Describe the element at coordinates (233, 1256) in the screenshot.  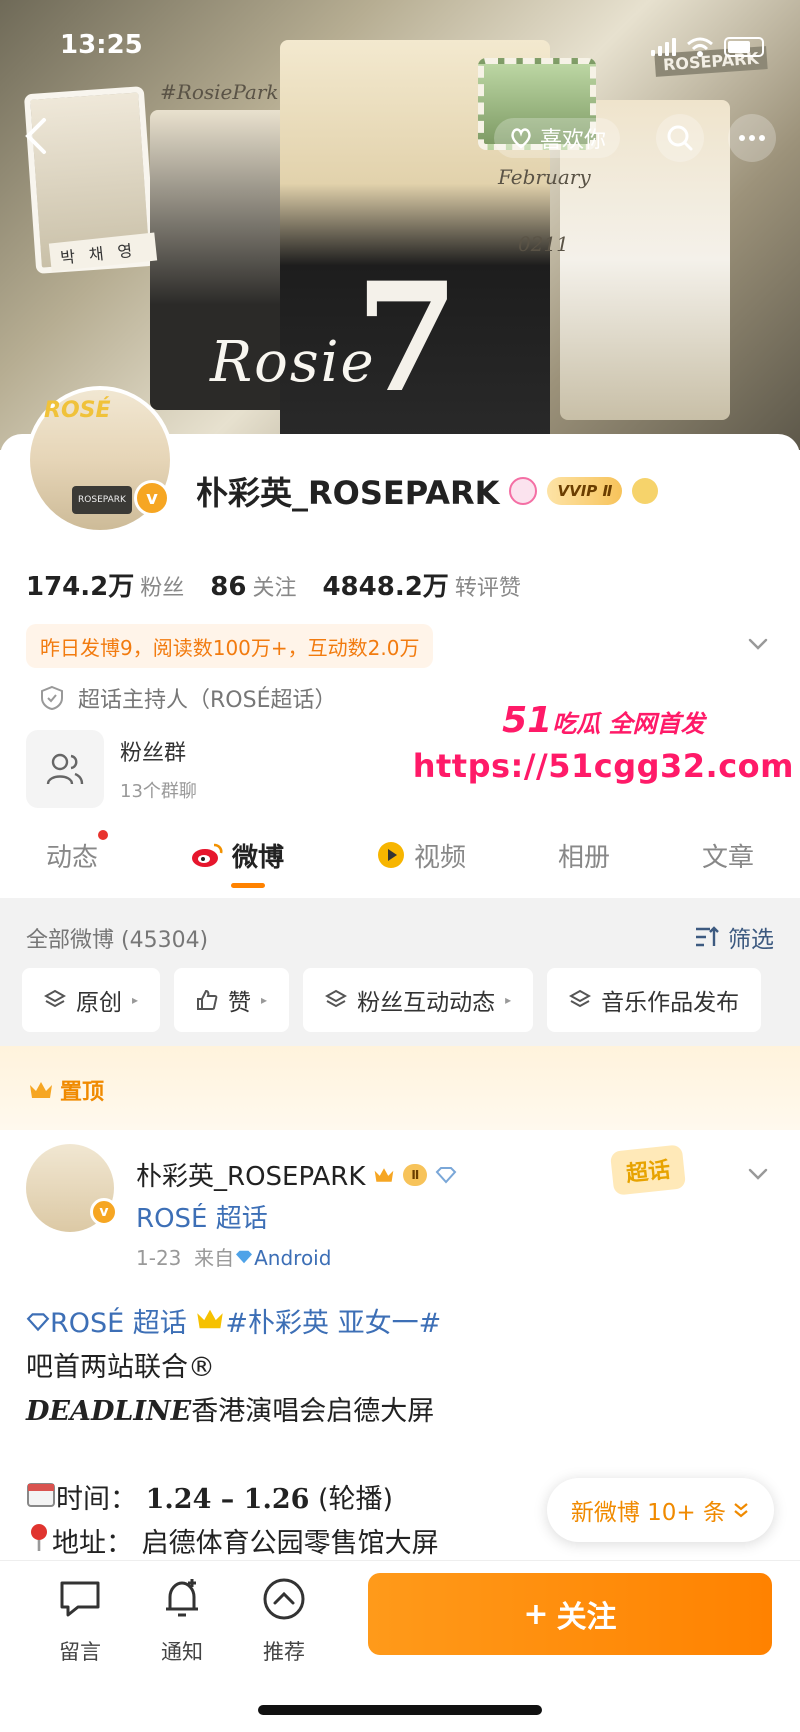
I see `post-meta: 1-23 来自 Android` at that location.